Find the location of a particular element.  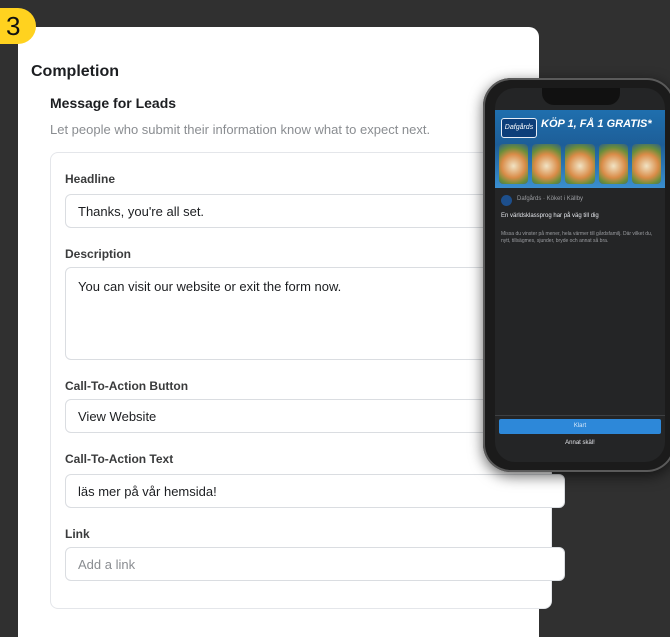

headline-label: Headline is located at coordinates (90, 179).